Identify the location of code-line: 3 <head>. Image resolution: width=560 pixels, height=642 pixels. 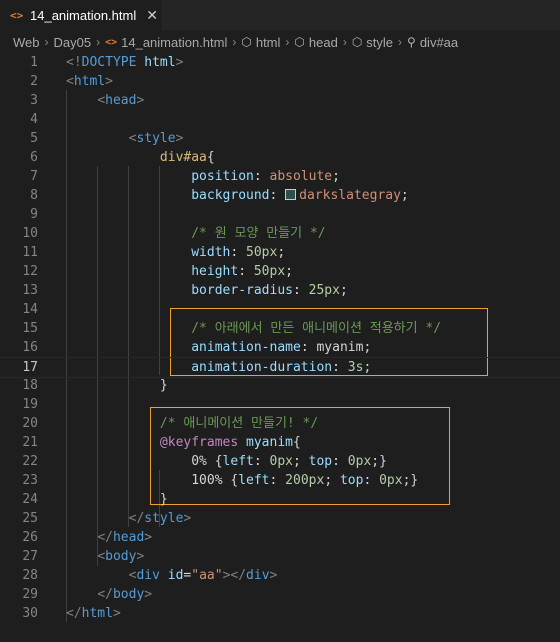
(280, 100).